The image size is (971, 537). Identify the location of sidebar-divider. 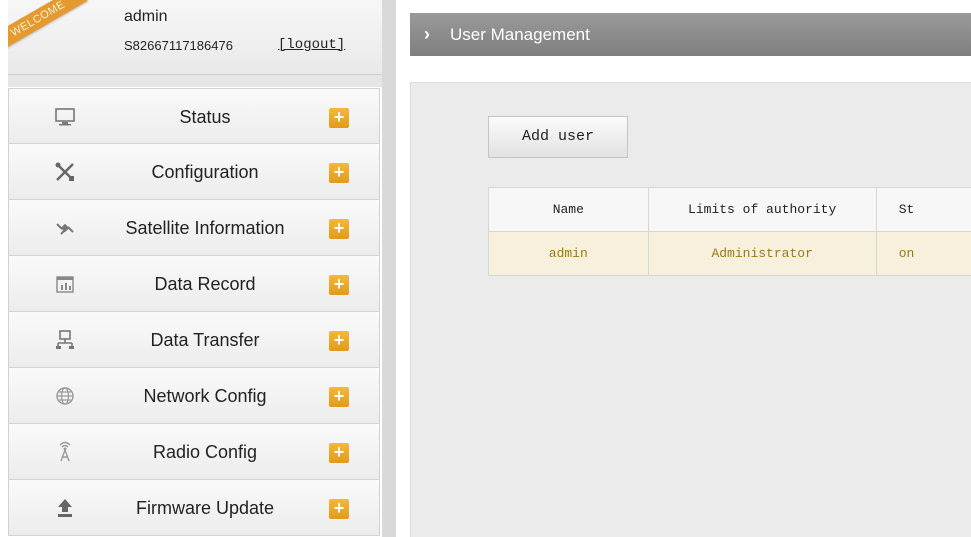
(195, 81).